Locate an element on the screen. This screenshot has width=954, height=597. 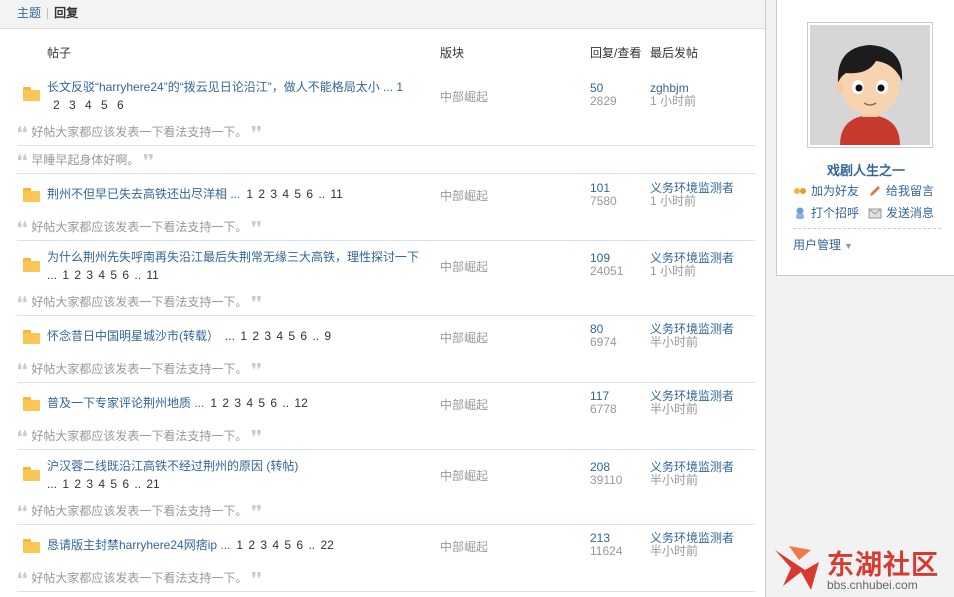
thread-stats: 109 24051 is located at coordinates (606, 265).